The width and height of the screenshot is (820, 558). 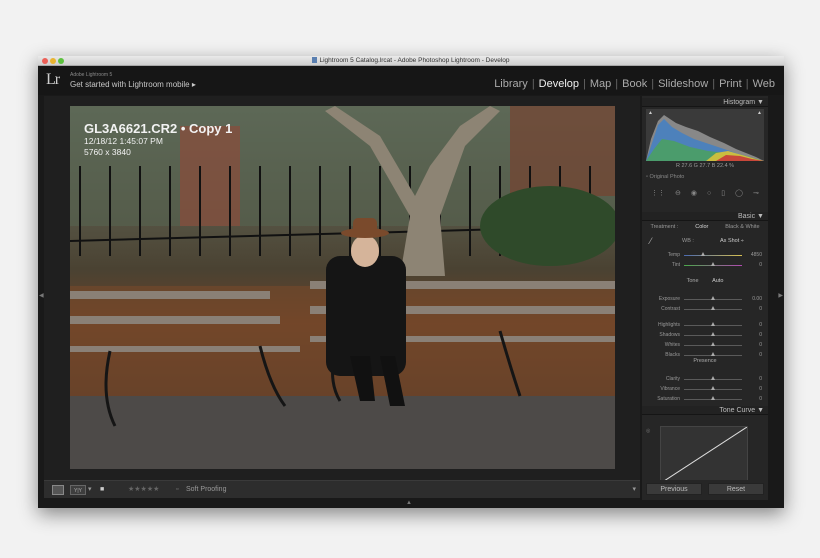 What do you see at coordinates (705, 489) in the screenshot?
I see `panel-buttons: Previous Reset` at bounding box center [705, 489].